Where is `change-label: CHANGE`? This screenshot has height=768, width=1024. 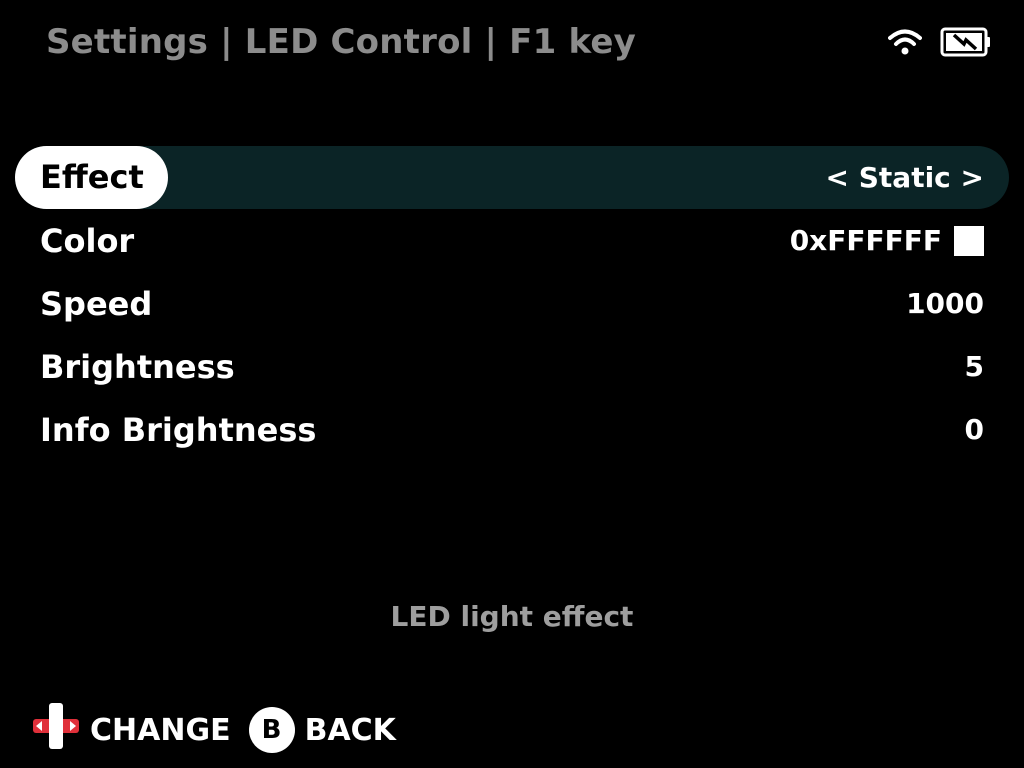
change-label: CHANGE is located at coordinates (160, 730).